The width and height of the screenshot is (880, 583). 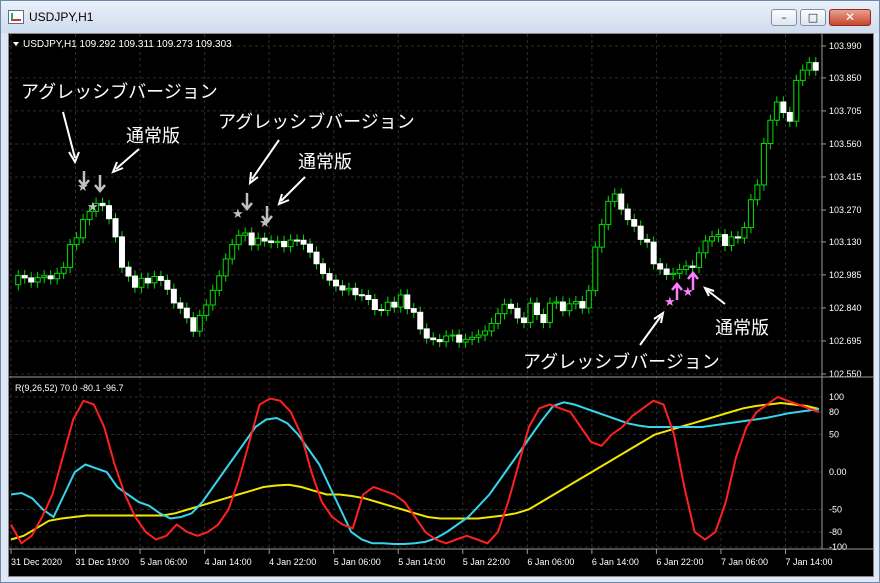 What do you see at coordinates (61, 17) in the screenshot?
I see `window-title: USDJPY,H1` at bounding box center [61, 17].